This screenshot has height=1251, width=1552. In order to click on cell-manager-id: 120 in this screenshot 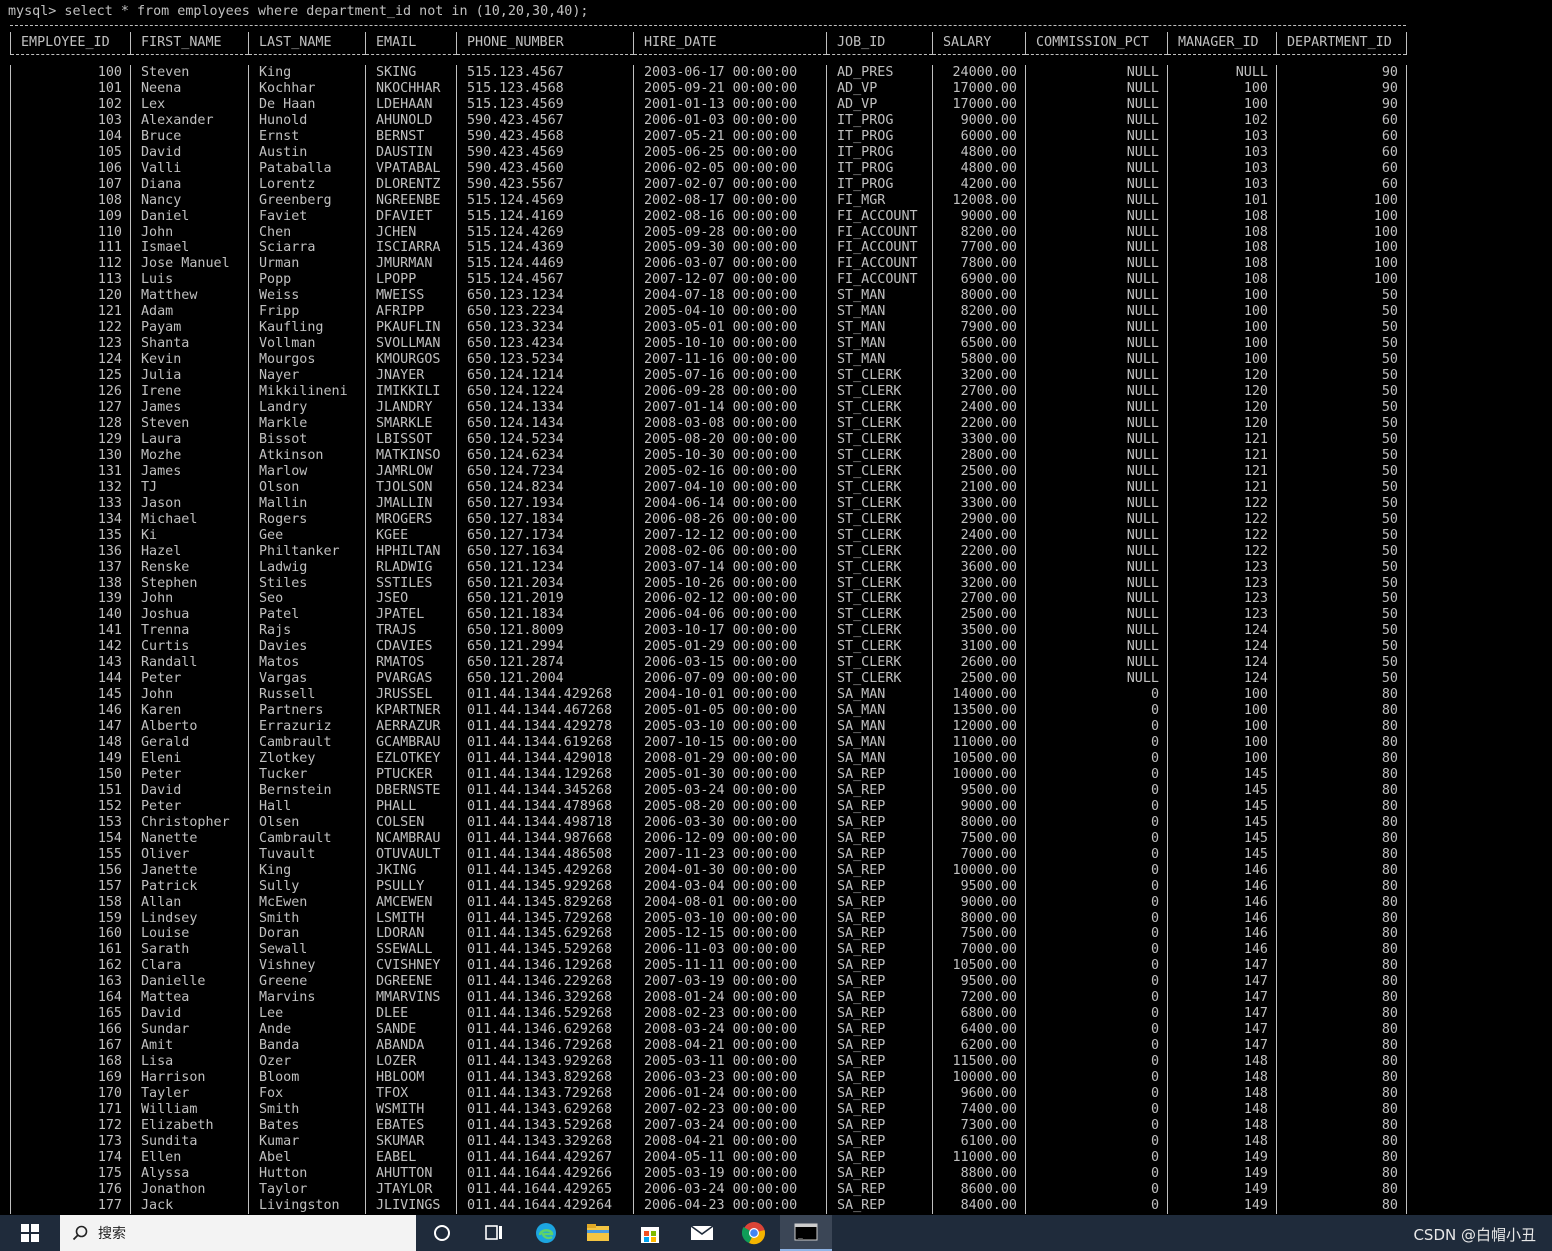, I will do `click(1222, 392)`.